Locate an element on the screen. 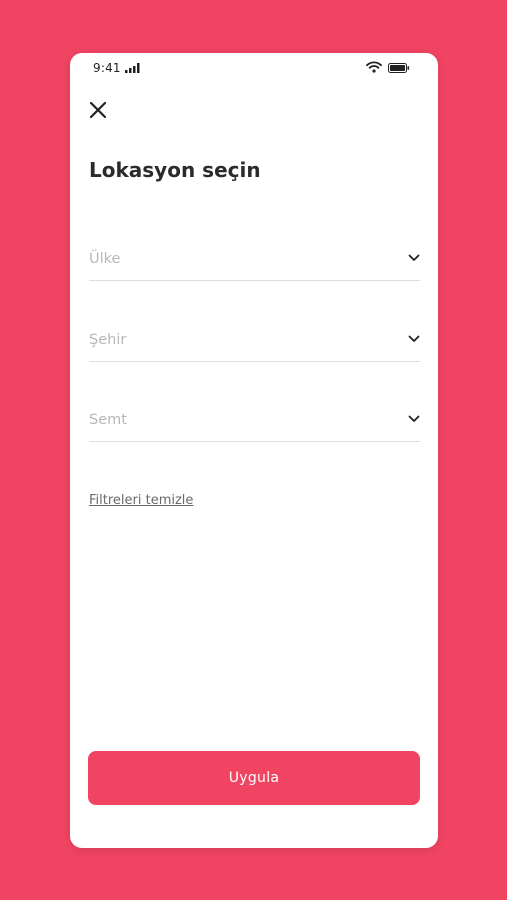 The image size is (507, 900). status-bar: 9:41 is located at coordinates (254, 68).